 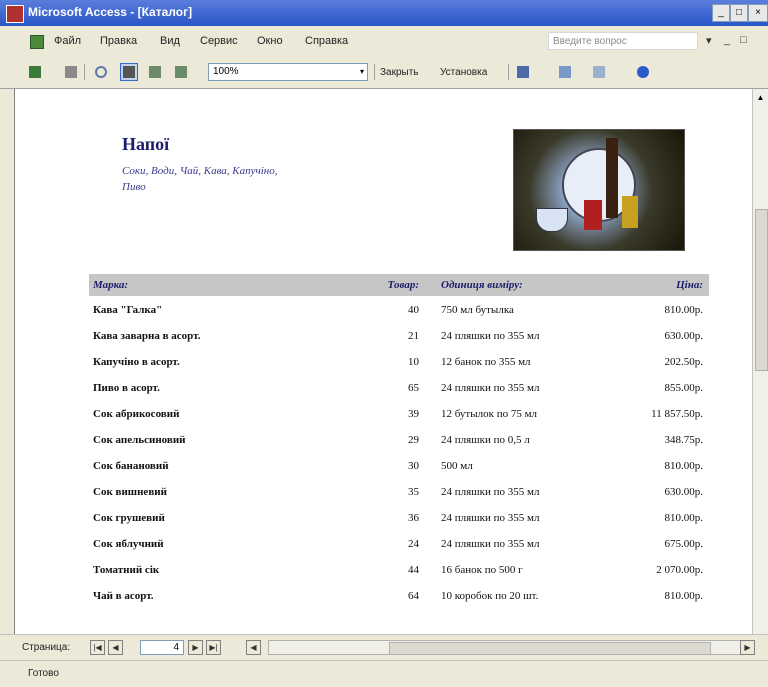 What do you see at coordinates (413, 570) in the screenshot?
I see `row-qty: 44` at bounding box center [413, 570].